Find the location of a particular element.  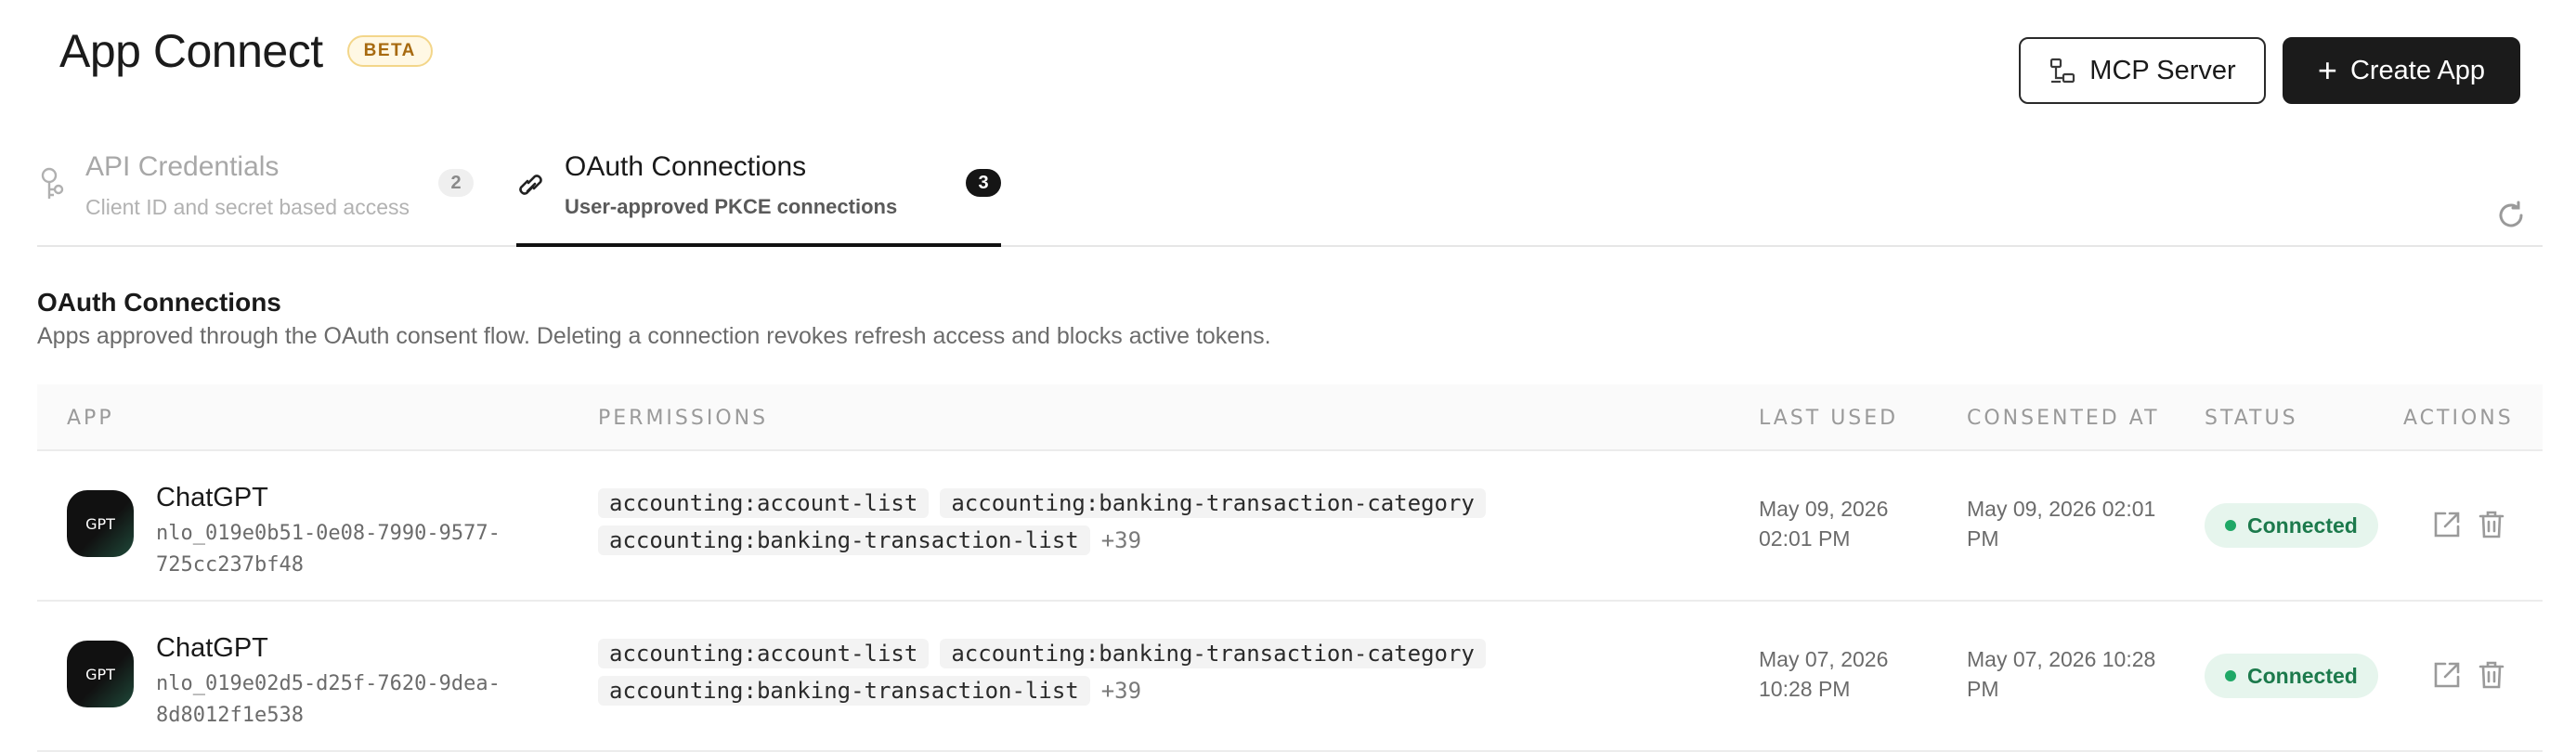

key-icon is located at coordinates (52, 186).